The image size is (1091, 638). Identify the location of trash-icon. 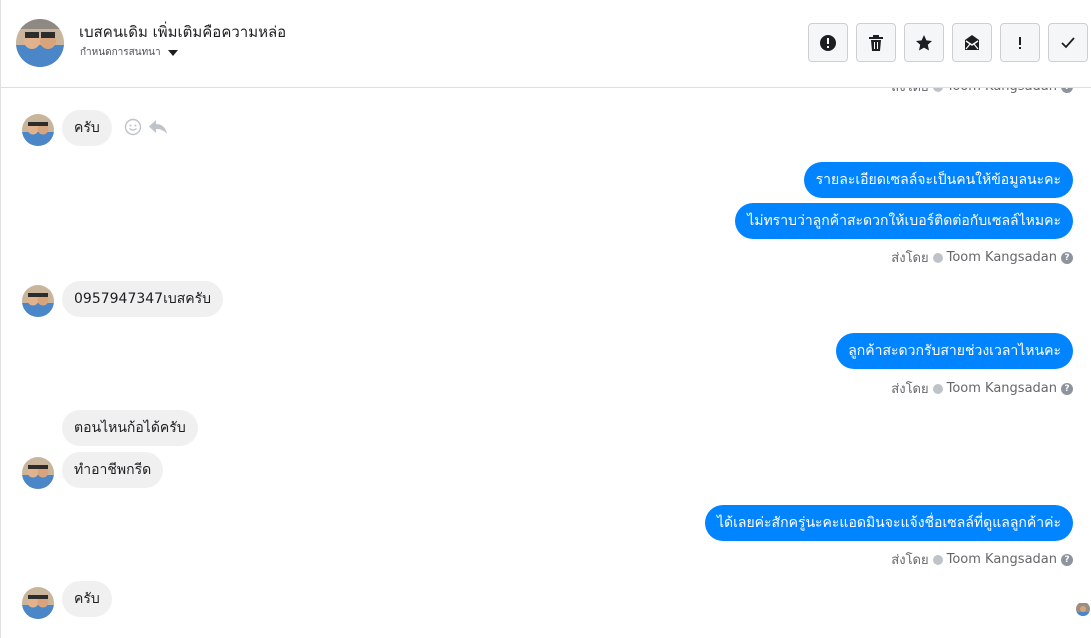
(876, 42).